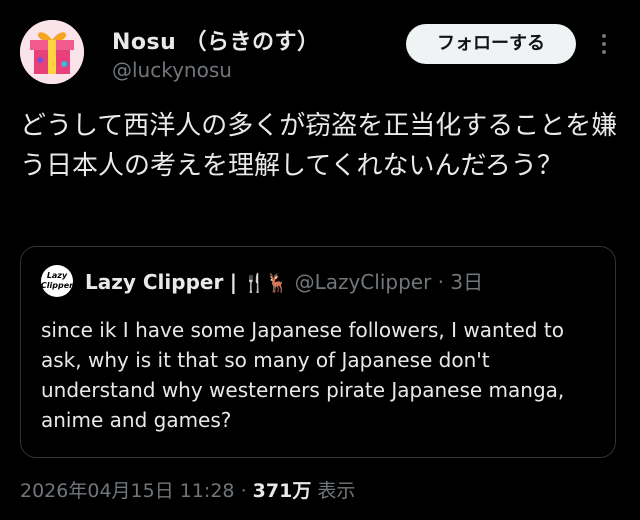 This screenshot has width=640, height=520. Describe the element at coordinates (233, 282) in the screenshot. I see `quote-name-suffix: |` at that location.